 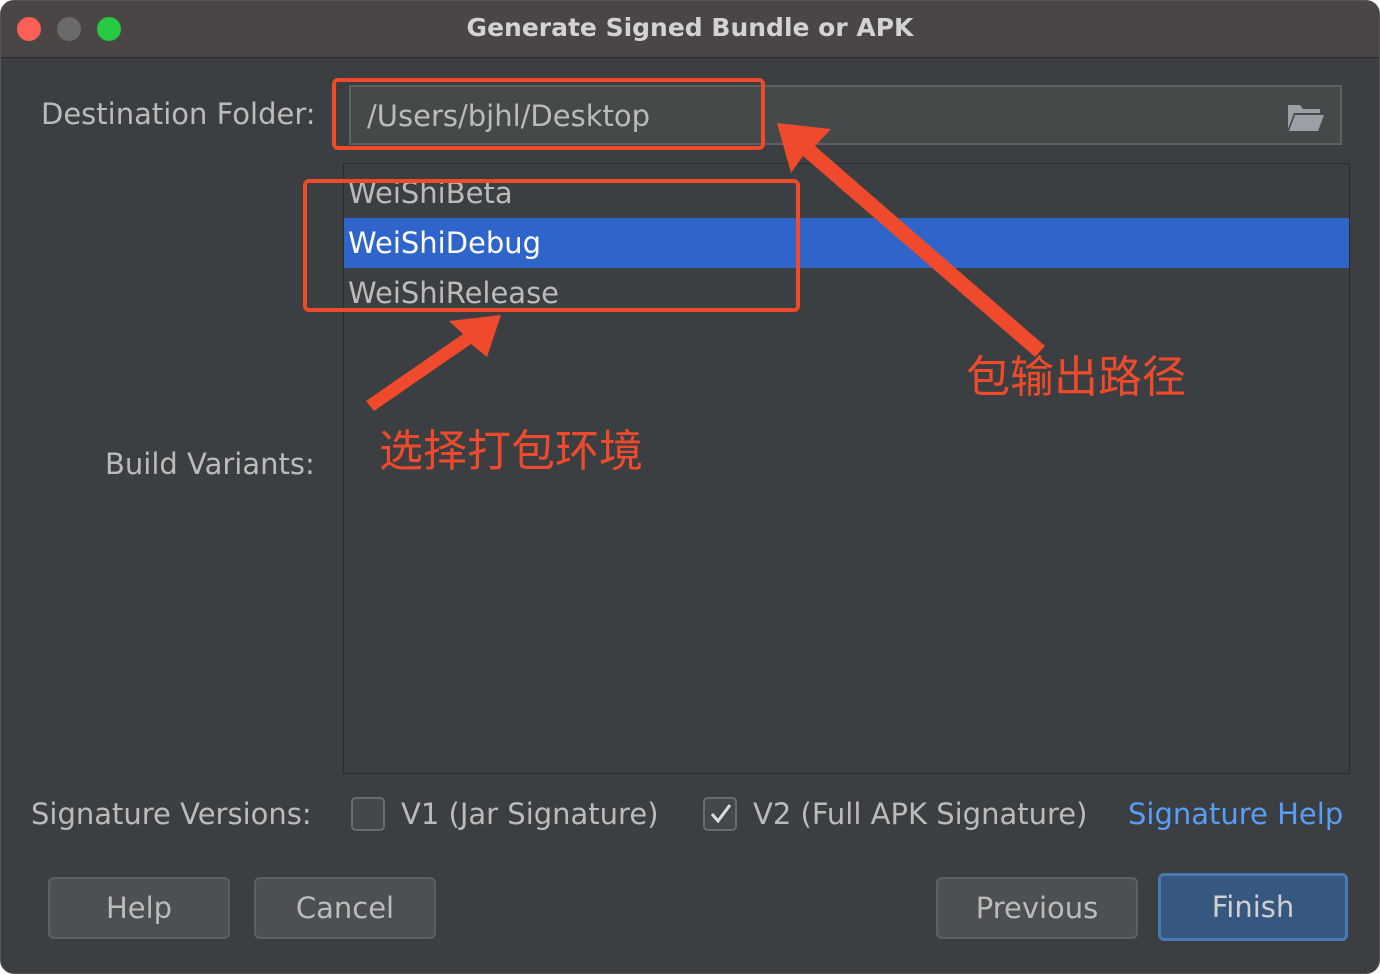 What do you see at coordinates (705, 267) in the screenshot?
I see `annotation-arrows` at bounding box center [705, 267].